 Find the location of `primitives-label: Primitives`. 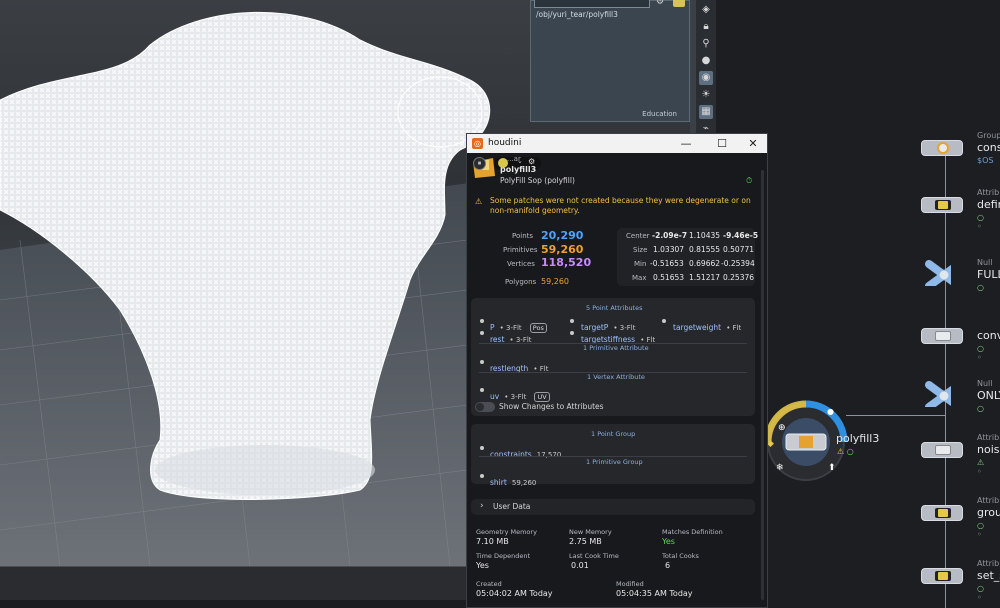

primitives-label: Primitives is located at coordinates (520, 250).